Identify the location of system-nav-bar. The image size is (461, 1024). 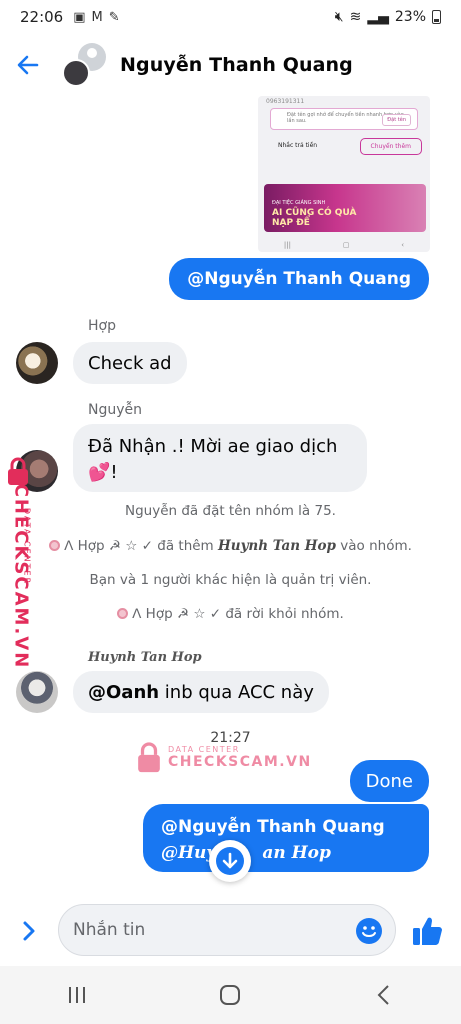
(230, 995).